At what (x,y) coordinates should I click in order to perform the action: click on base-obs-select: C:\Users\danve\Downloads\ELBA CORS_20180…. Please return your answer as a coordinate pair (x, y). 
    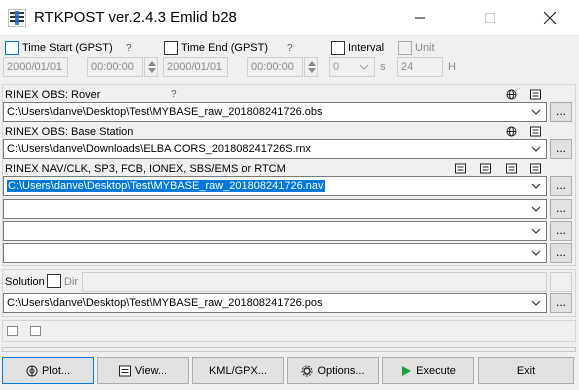
    Looking at the image, I should click on (275, 149).